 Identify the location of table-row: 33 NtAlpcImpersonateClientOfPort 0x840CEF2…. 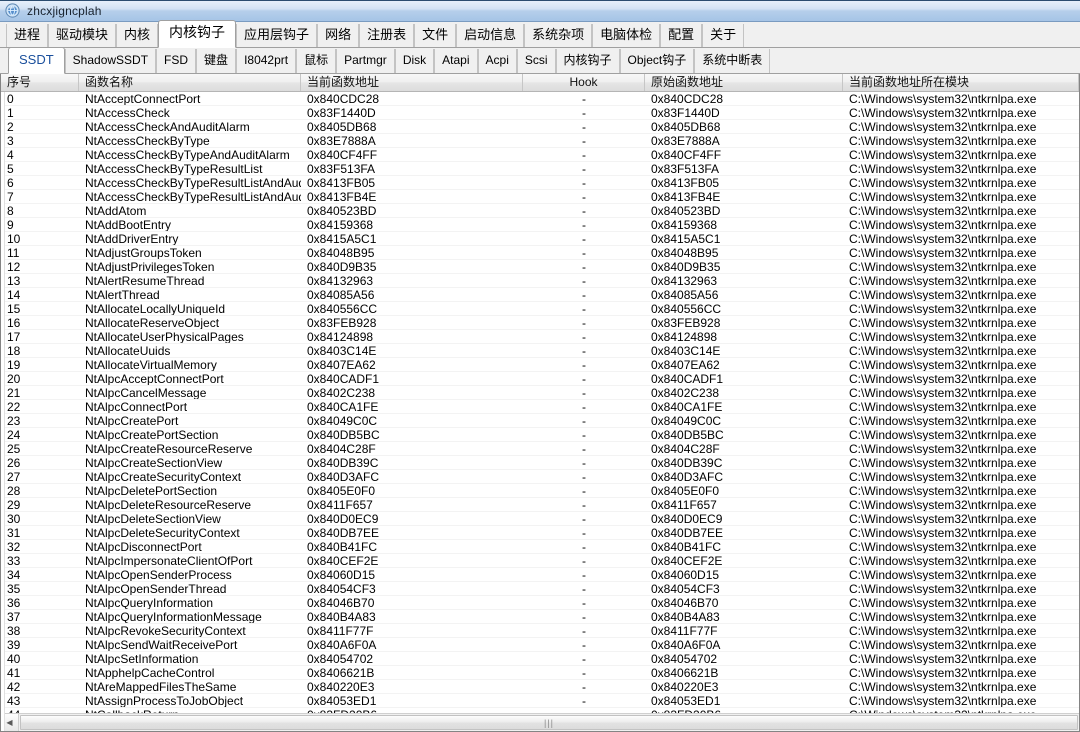
(540, 561).